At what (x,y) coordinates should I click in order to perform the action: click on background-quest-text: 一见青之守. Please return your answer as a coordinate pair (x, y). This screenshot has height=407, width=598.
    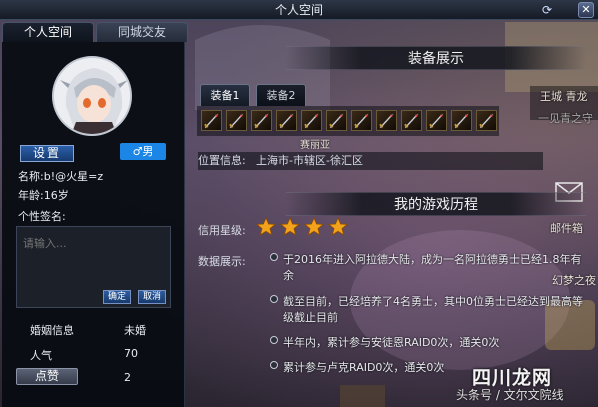
    Looking at the image, I should click on (565, 118).